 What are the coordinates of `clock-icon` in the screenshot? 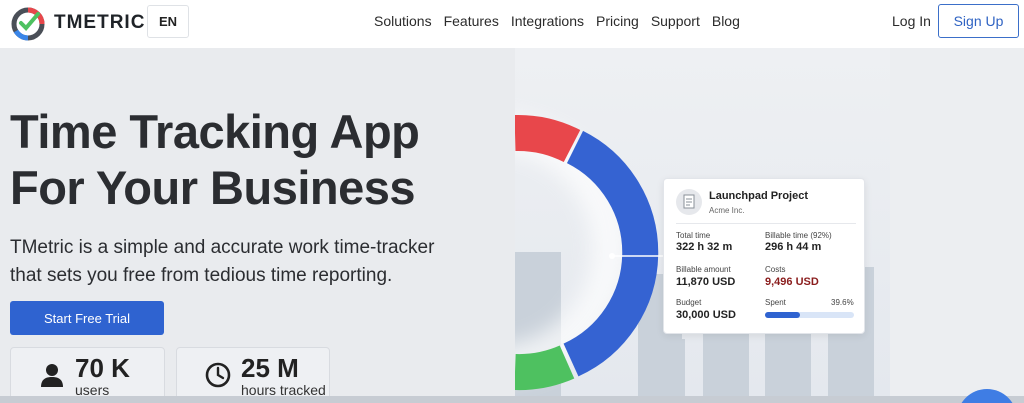 It's located at (218, 375).